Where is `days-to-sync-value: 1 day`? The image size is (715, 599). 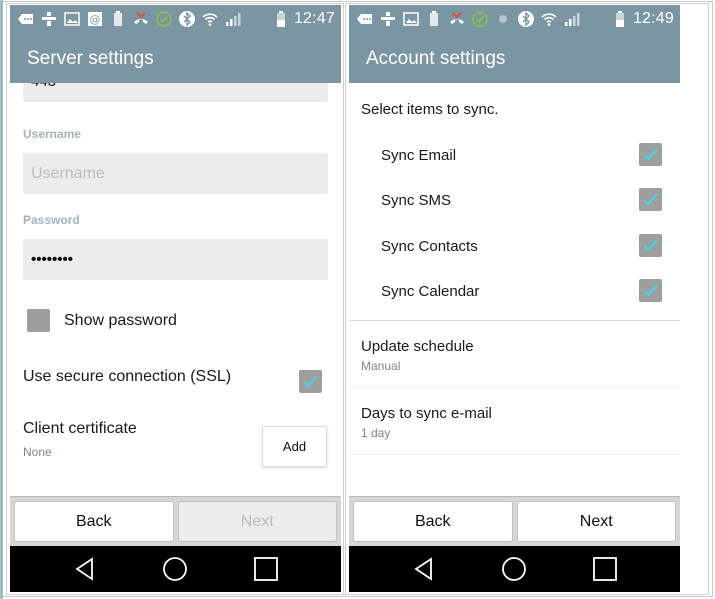 days-to-sync-value: 1 day is located at coordinates (376, 433).